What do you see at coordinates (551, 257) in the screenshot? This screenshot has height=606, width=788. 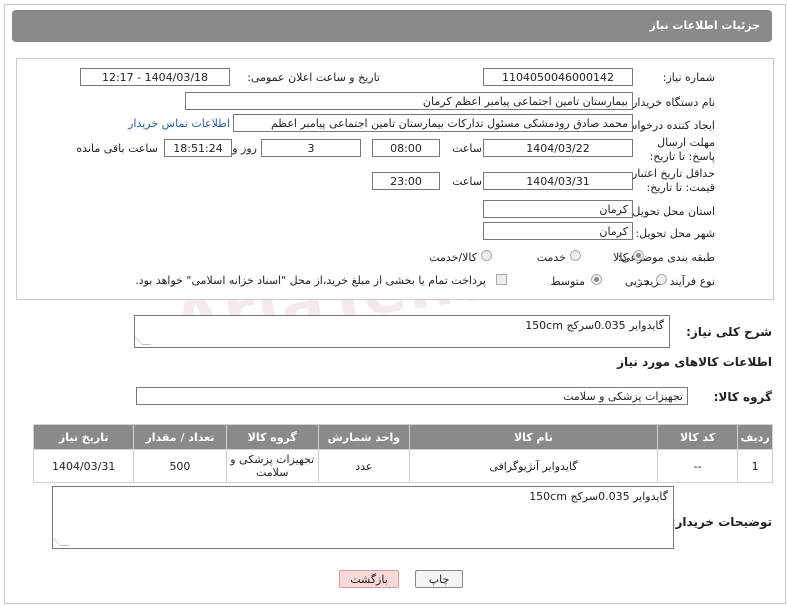 I see `category-service-label: خدمت` at bounding box center [551, 257].